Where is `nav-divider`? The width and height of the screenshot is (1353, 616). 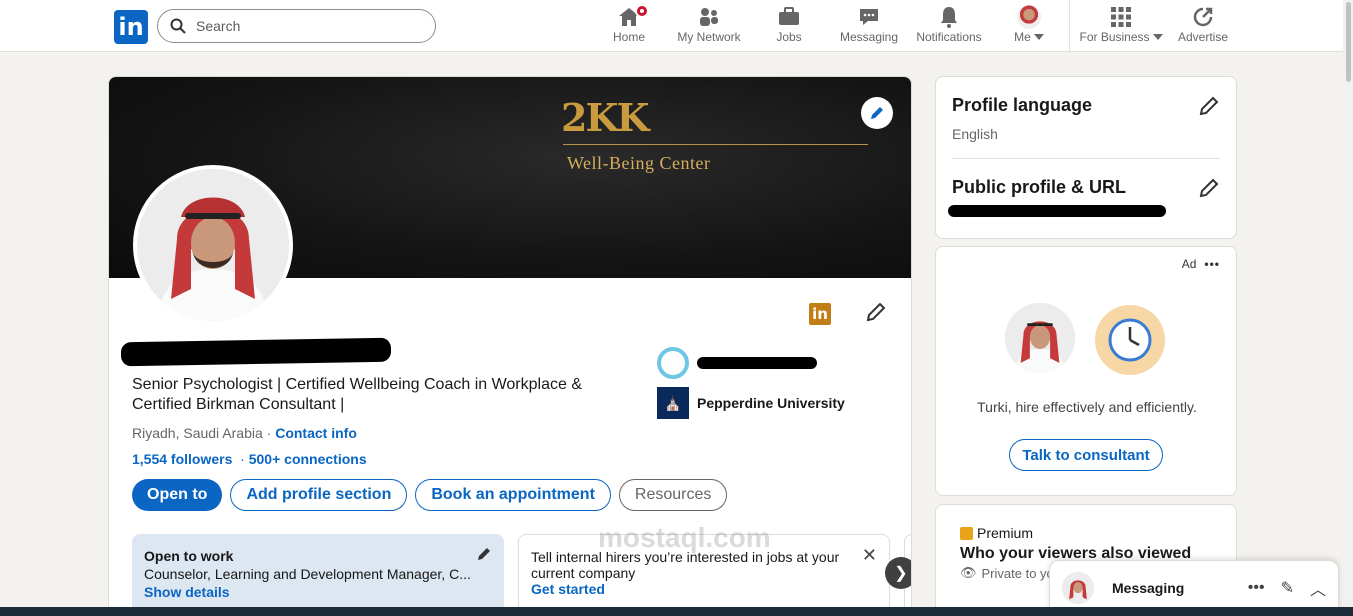
nav-divider is located at coordinates (1069, 26).